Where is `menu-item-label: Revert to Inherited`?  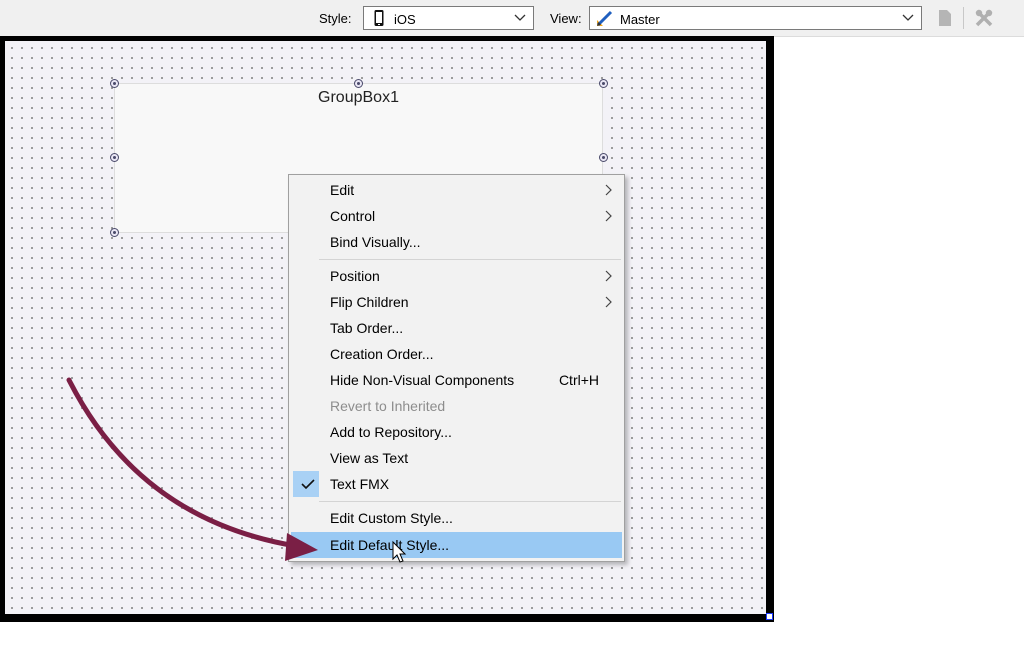 menu-item-label: Revert to Inherited is located at coordinates (388, 406).